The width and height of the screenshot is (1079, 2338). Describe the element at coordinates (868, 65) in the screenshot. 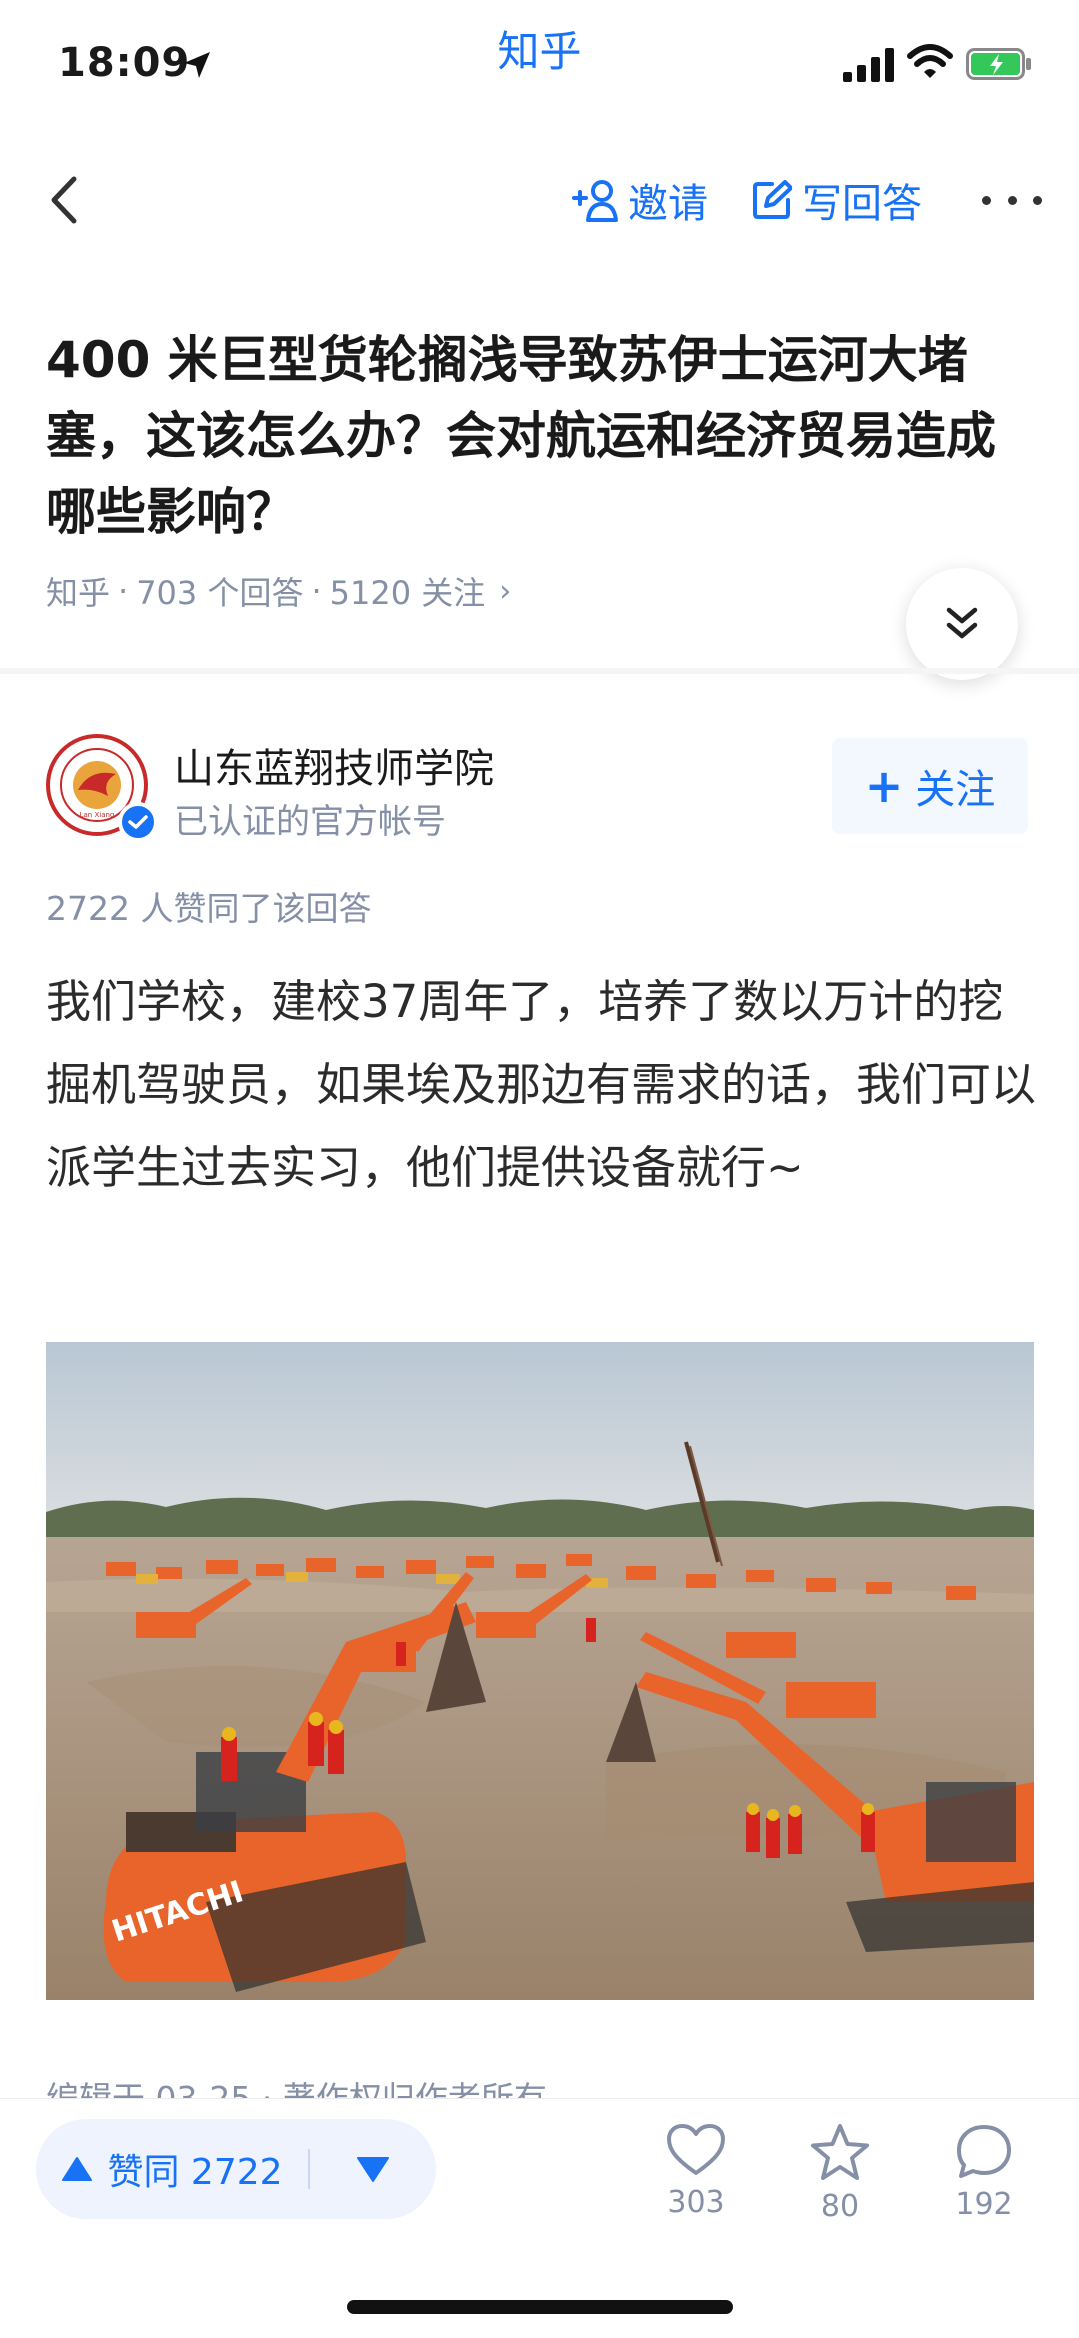

I see `cellular-signal-icon` at that location.